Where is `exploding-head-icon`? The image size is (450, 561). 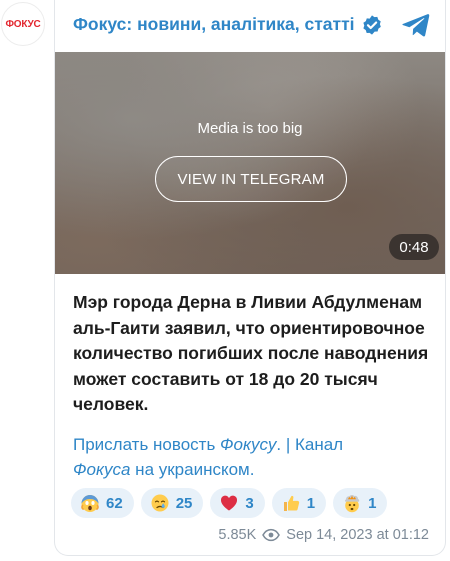
exploding-head-icon is located at coordinates (352, 504).